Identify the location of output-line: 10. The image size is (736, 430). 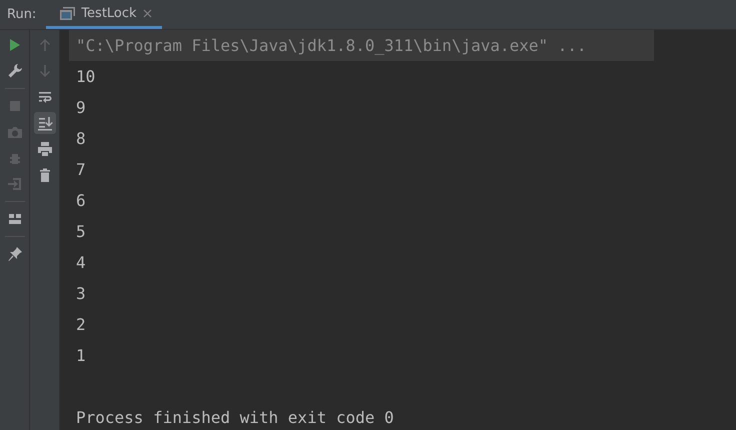
(85, 76).